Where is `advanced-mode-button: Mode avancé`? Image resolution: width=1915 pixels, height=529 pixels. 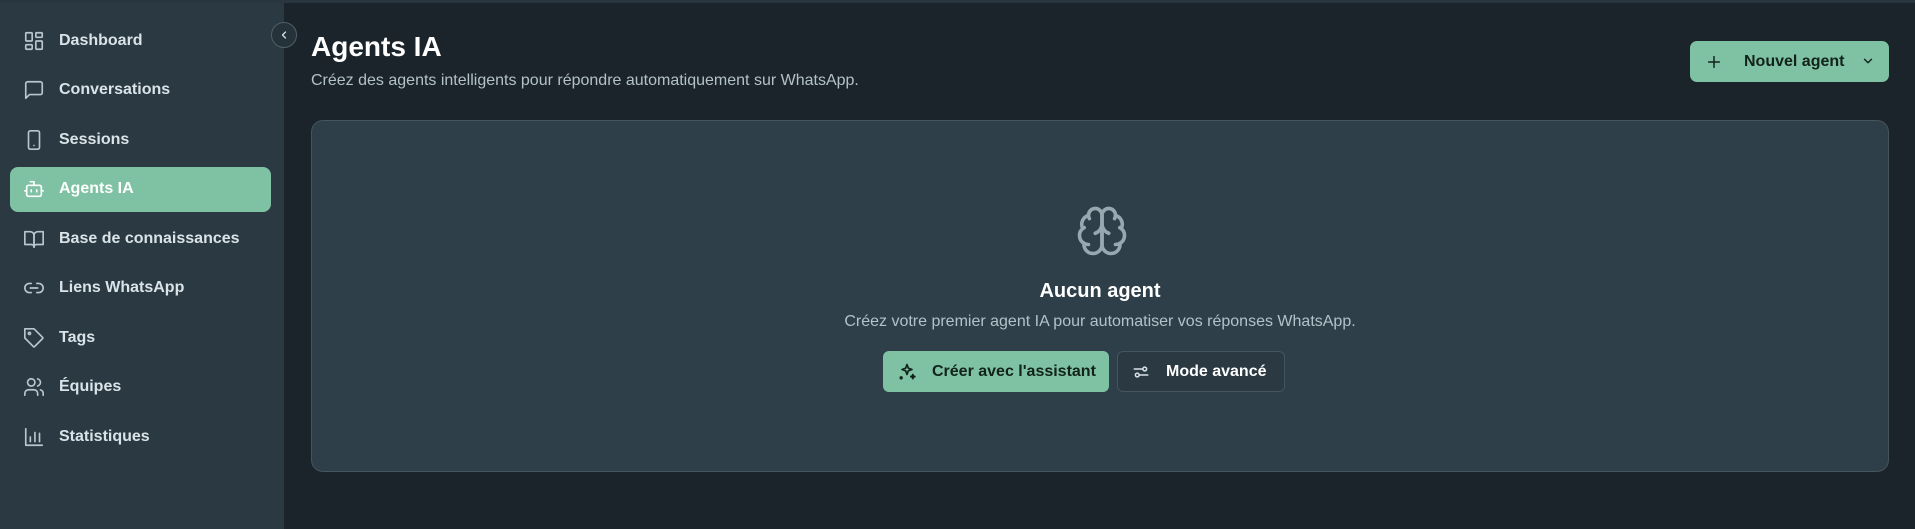 advanced-mode-button: Mode avancé is located at coordinates (1201, 371).